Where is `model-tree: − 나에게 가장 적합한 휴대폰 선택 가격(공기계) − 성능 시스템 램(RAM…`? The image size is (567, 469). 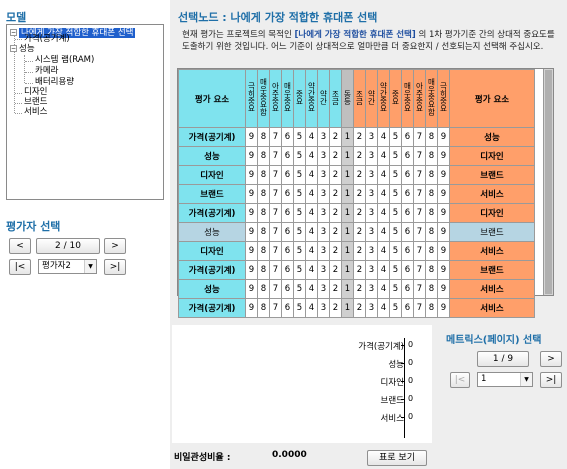
model-tree: − 나에게 가장 적합한 휴대폰 선택 가격(공기계) − 성능 시스템 램(RAM… is located at coordinates (85, 112).